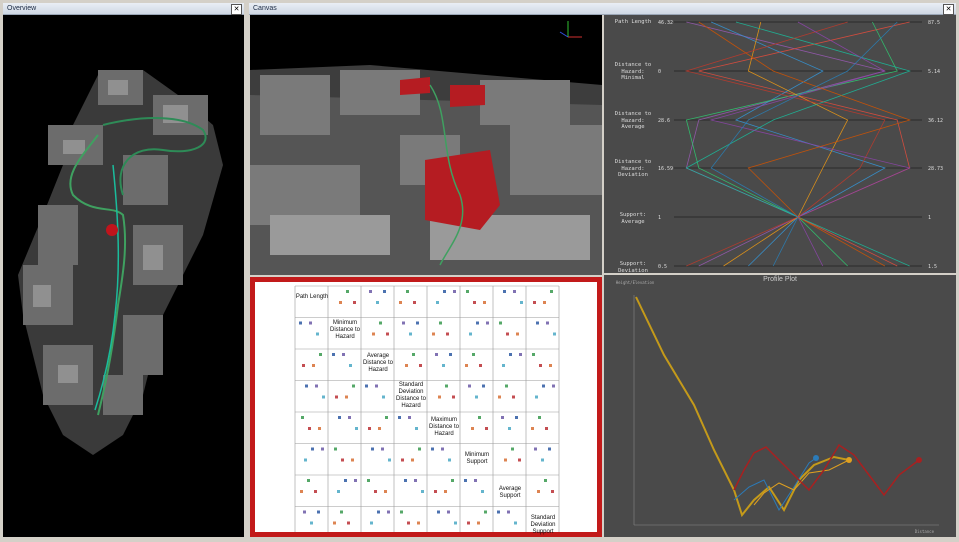 This screenshot has width=959, height=542. Describe the element at coordinates (935, 121) in the screenshot. I see `parallel-axis-max-2: 36.12` at that location.